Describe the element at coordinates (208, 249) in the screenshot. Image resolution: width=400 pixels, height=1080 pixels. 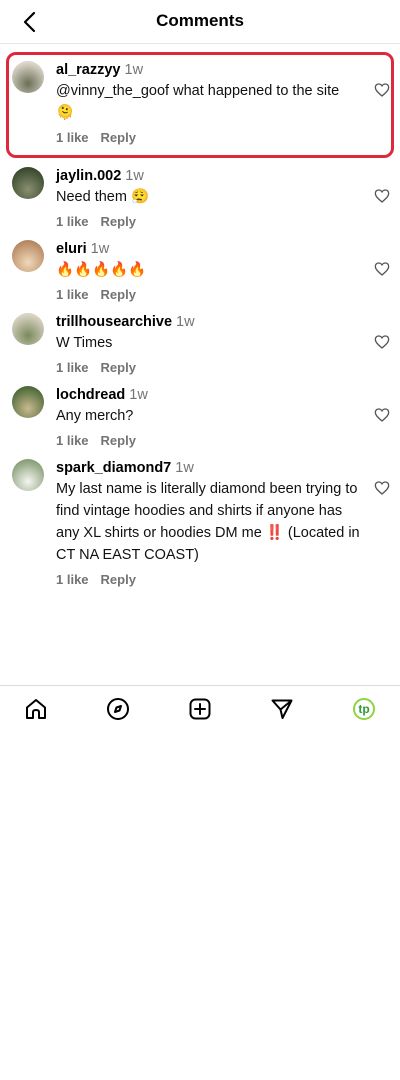
I see `comment-header: eluri 1w` at that location.